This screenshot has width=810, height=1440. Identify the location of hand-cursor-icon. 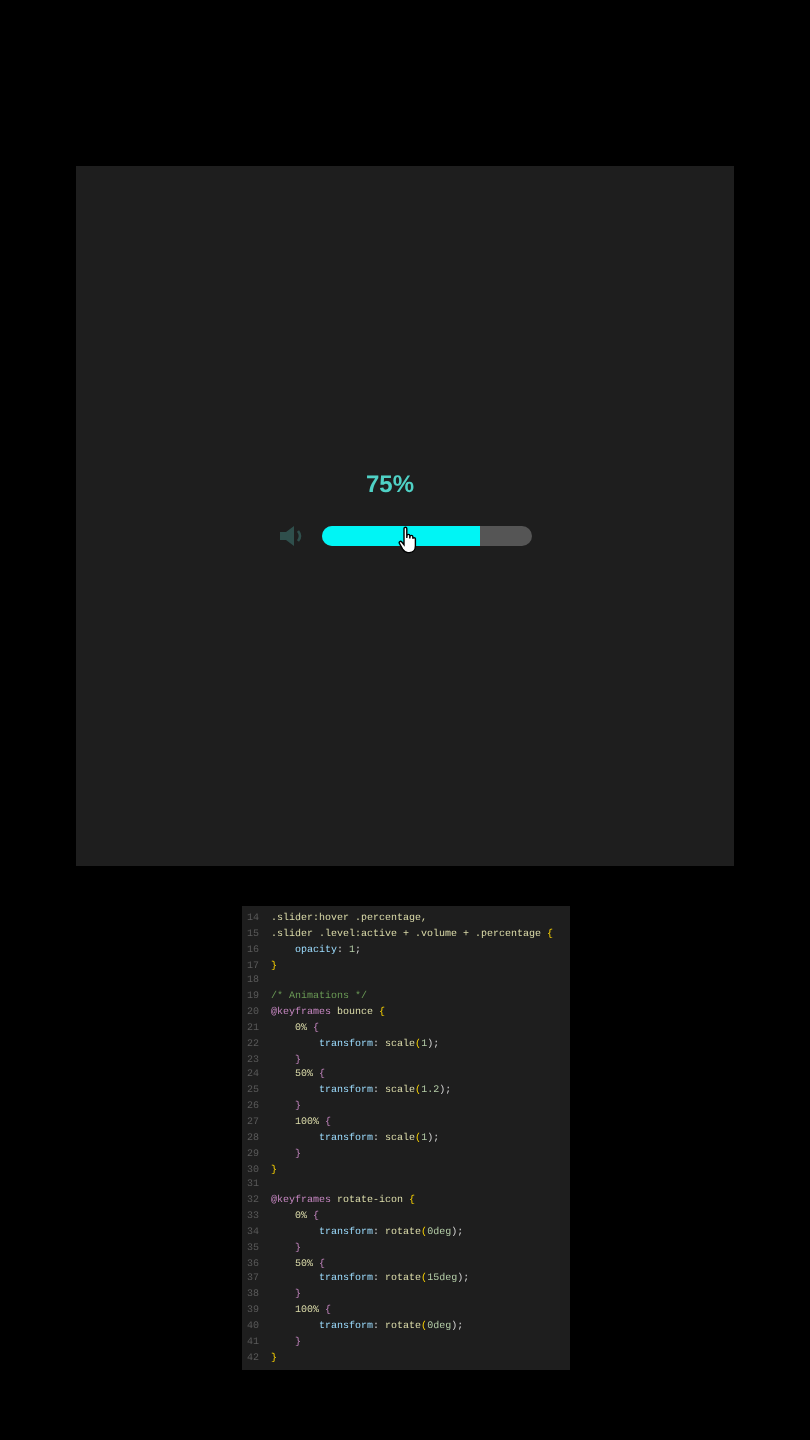
(409, 540).